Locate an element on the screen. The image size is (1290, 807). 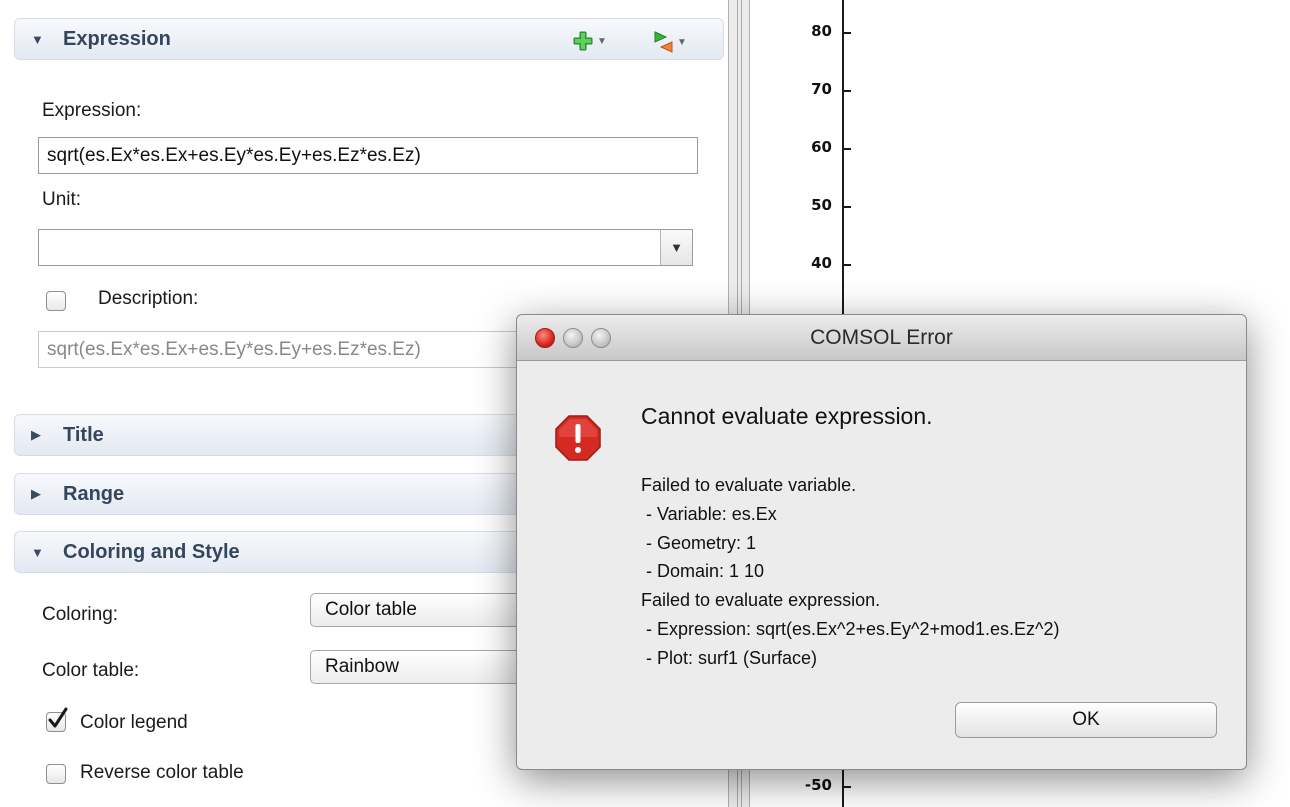
error-detail-line: Failed to evaluate variable. is located at coordinates (749, 485).